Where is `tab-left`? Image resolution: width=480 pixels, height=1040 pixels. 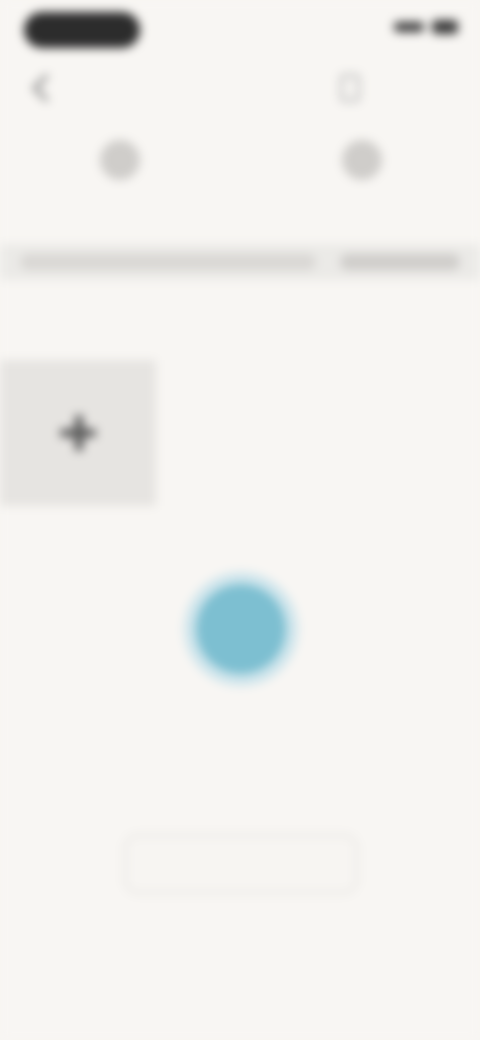
tab-left is located at coordinates (120, 178).